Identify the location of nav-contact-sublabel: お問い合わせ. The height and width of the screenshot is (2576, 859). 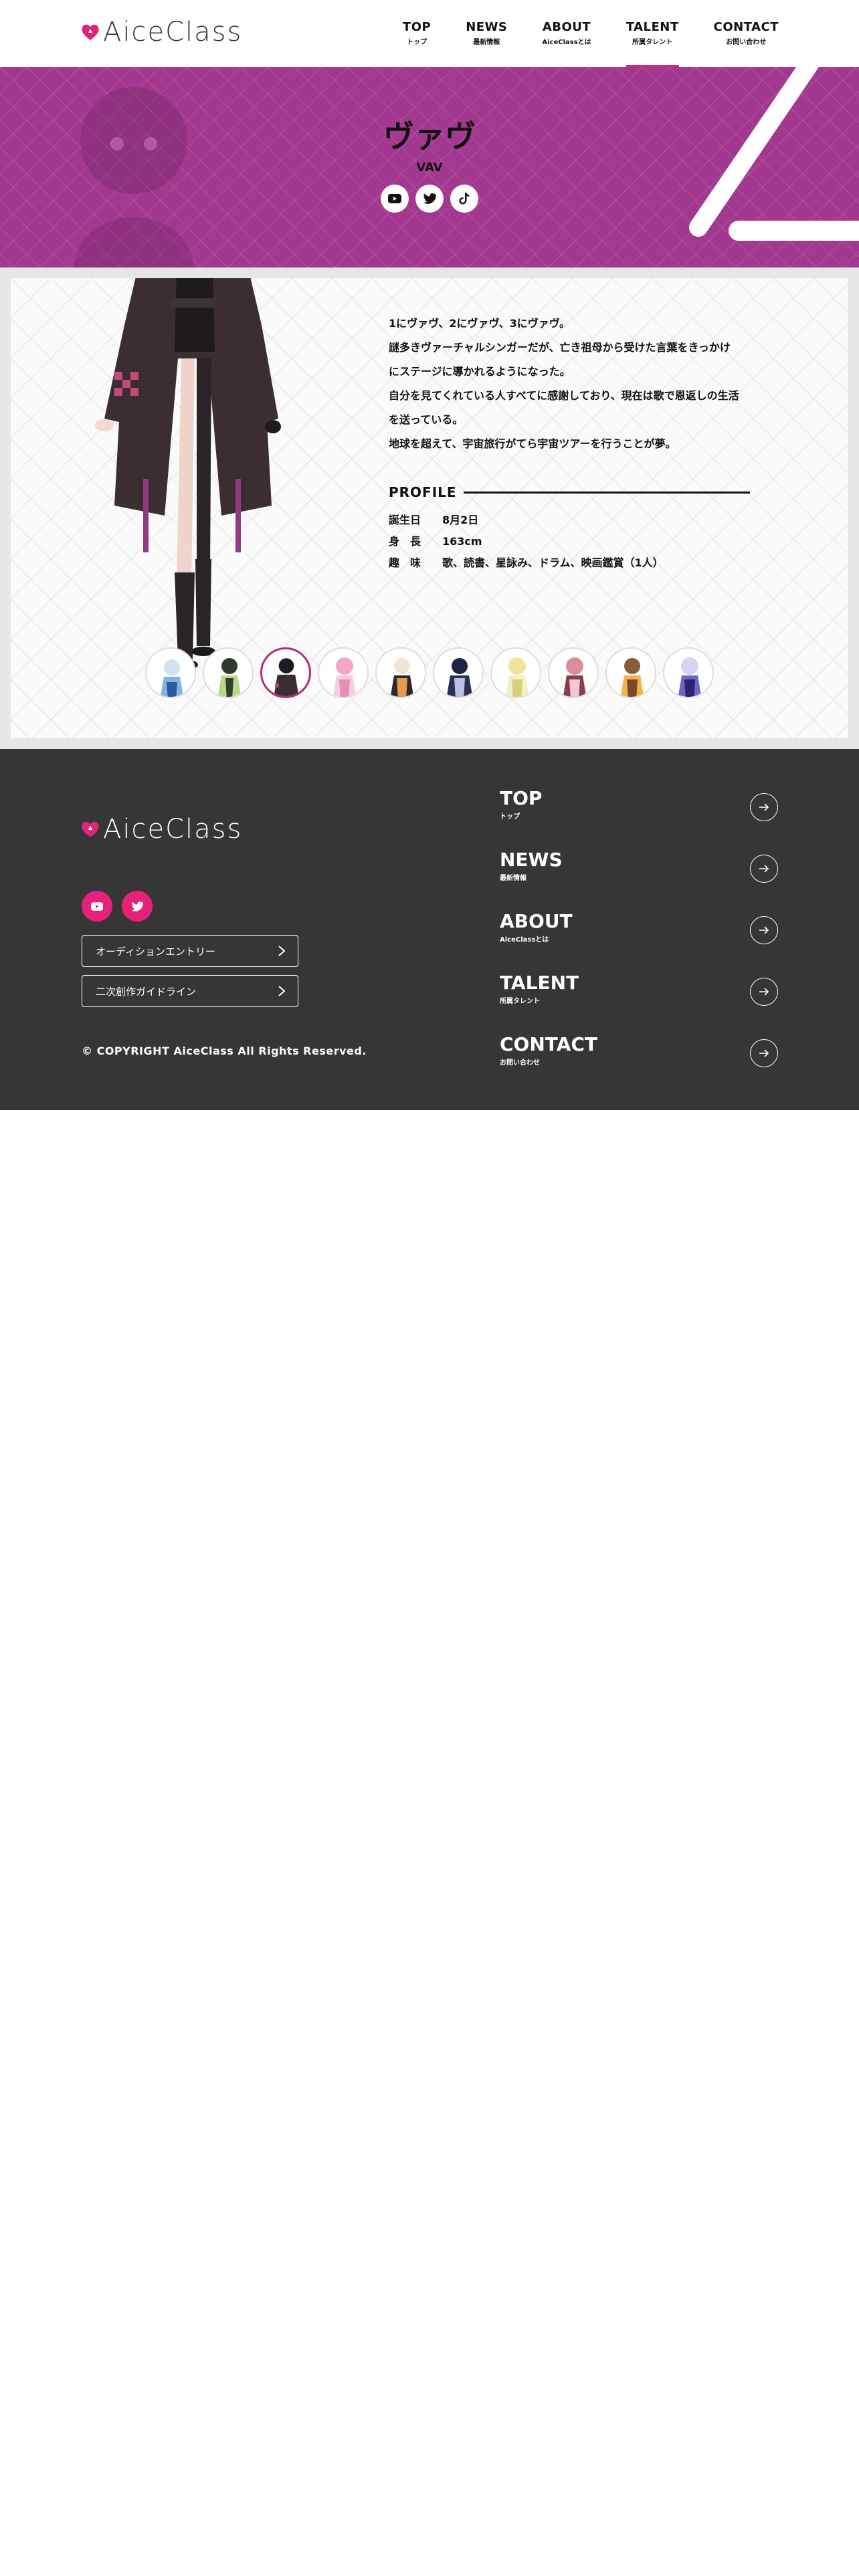
(747, 42).